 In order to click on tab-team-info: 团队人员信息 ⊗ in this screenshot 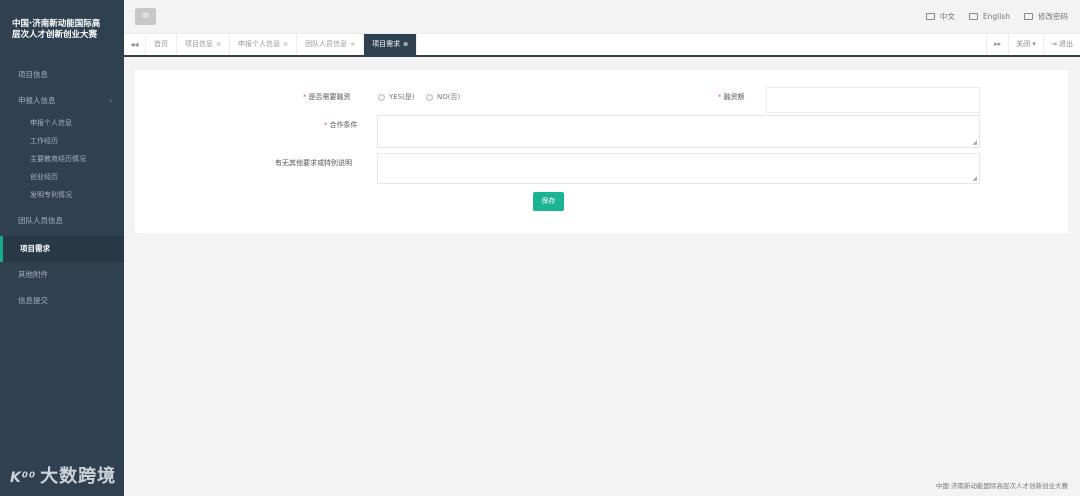, I will do `click(331, 44)`.